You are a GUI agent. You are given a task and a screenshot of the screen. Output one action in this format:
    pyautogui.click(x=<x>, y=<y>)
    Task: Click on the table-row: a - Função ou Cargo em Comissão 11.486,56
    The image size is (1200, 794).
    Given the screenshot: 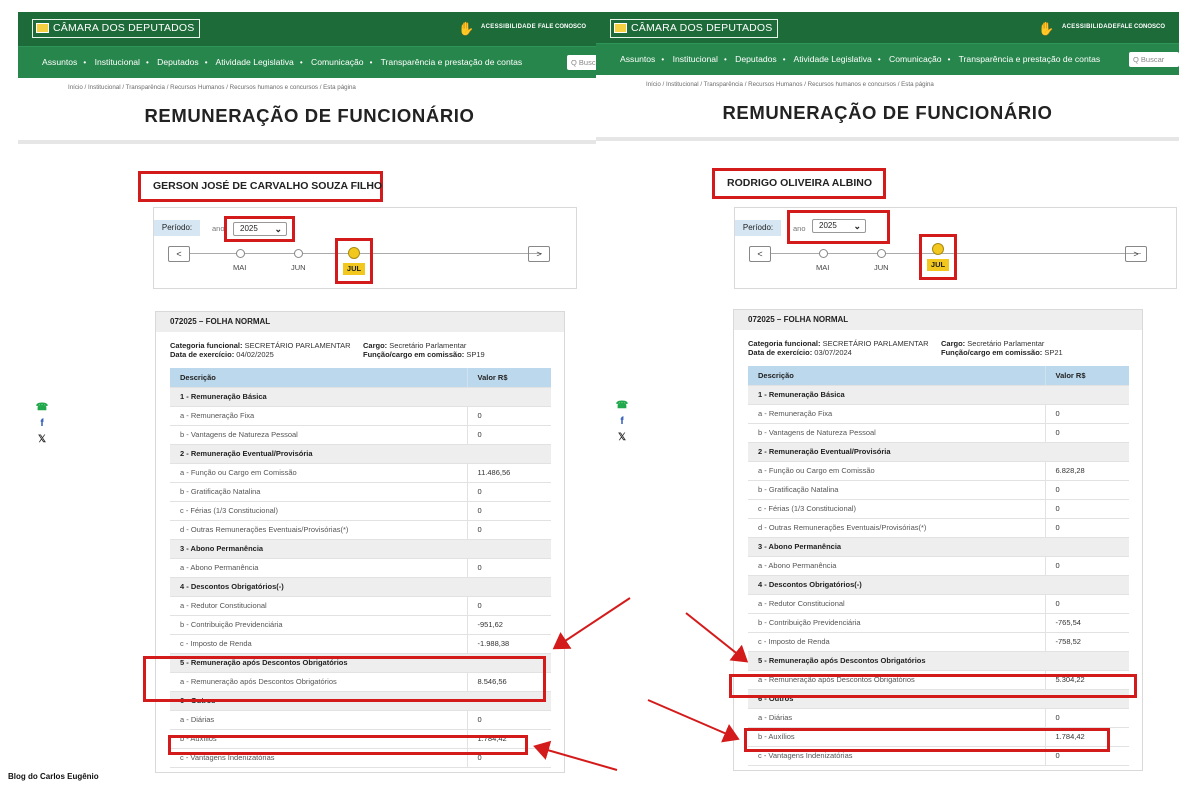 What is the action you would take?
    pyautogui.click(x=360, y=473)
    